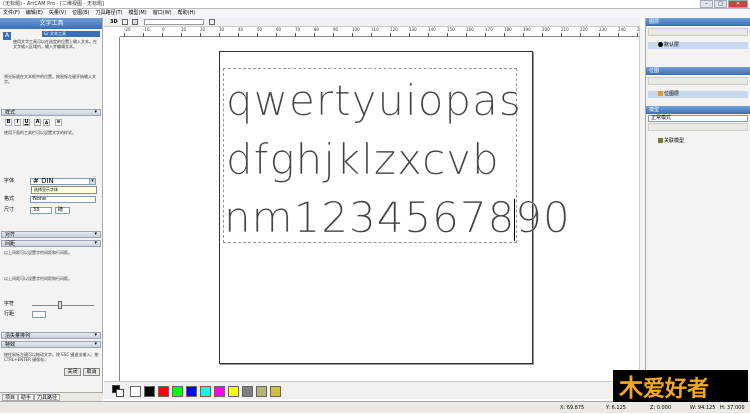 The height and width of the screenshot is (414, 750). What do you see at coordinates (135, 22) in the screenshot?
I see `grid-icon` at bounding box center [135, 22].